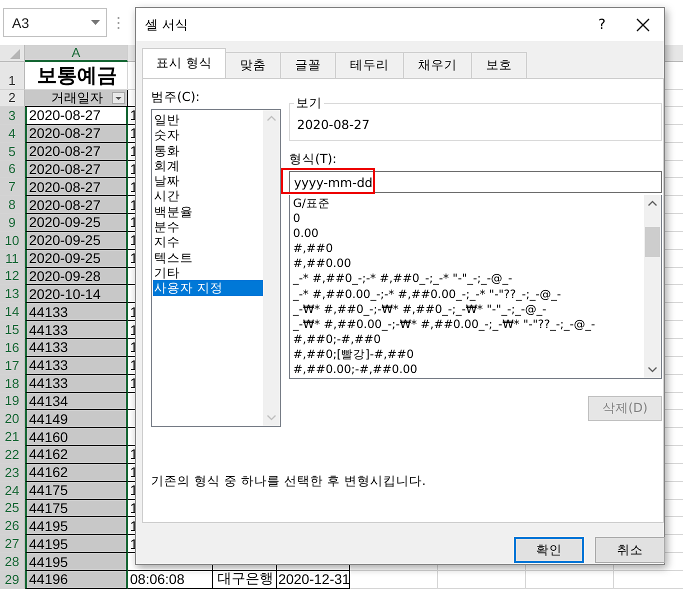  Describe the element at coordinates (12, 383) in the screenshot. I see `row-number: 18` at that location.